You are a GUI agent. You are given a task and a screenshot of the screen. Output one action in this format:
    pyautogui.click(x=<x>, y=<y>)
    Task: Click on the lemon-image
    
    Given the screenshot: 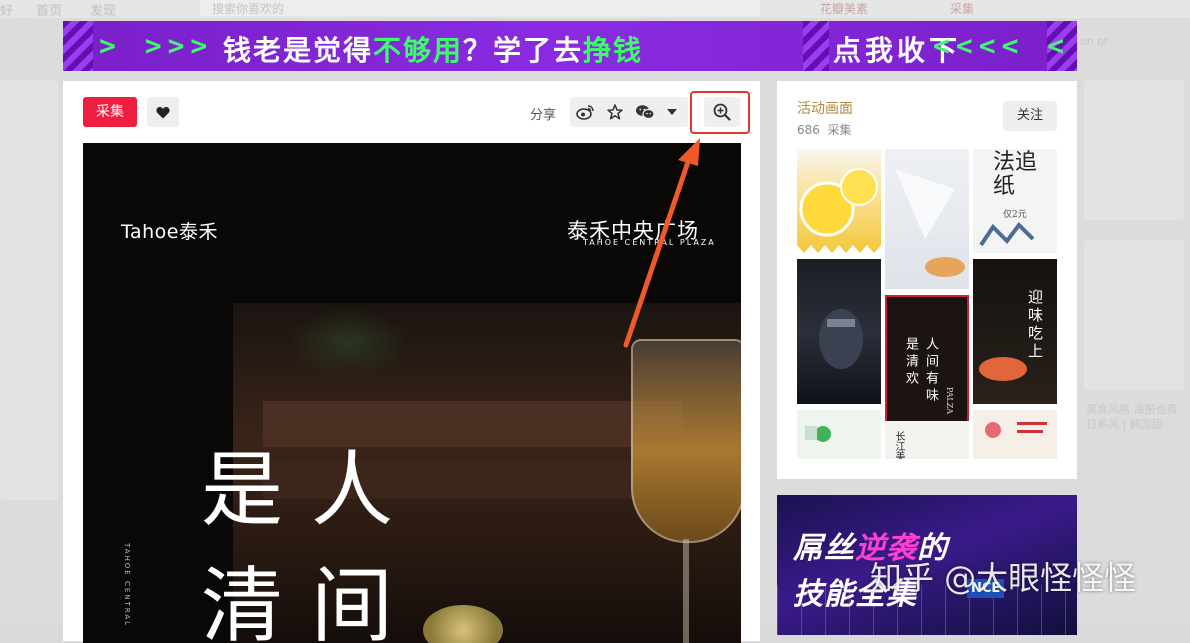 What is the action you would take?
    pyautogui.click(x=839, y=210)
    